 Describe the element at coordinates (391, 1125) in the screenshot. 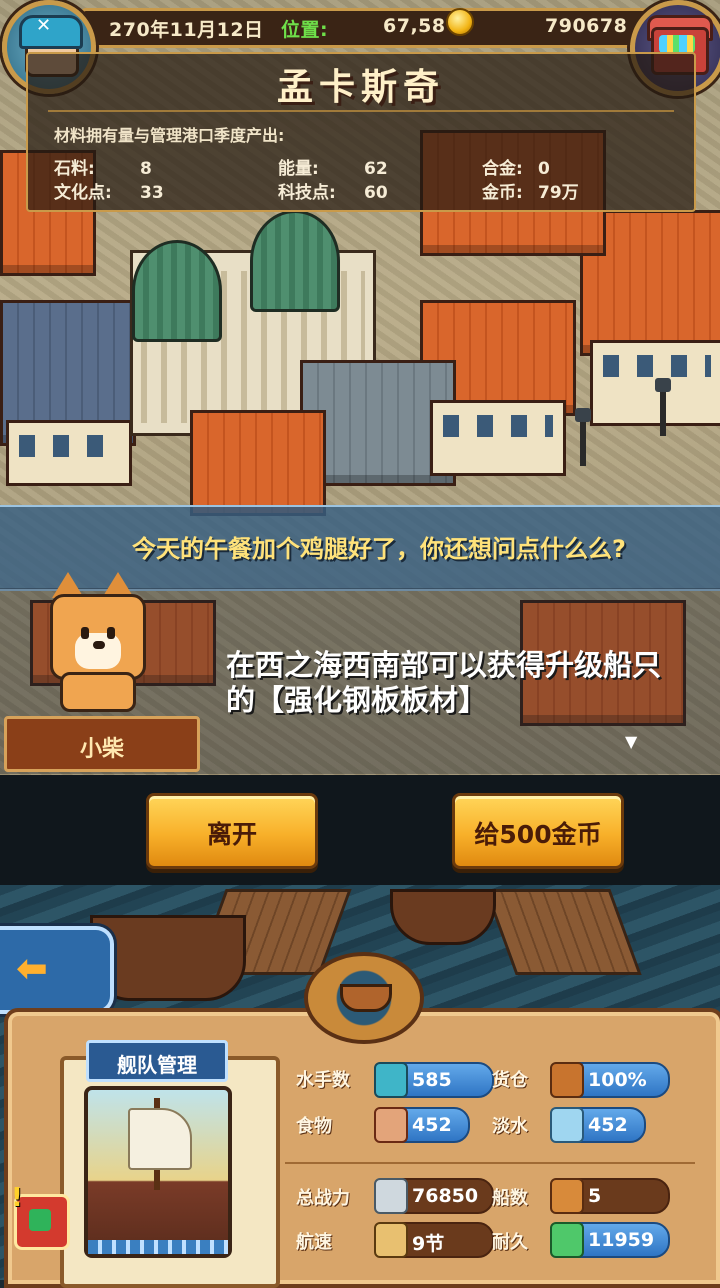

I see `meat-icon` at that location.